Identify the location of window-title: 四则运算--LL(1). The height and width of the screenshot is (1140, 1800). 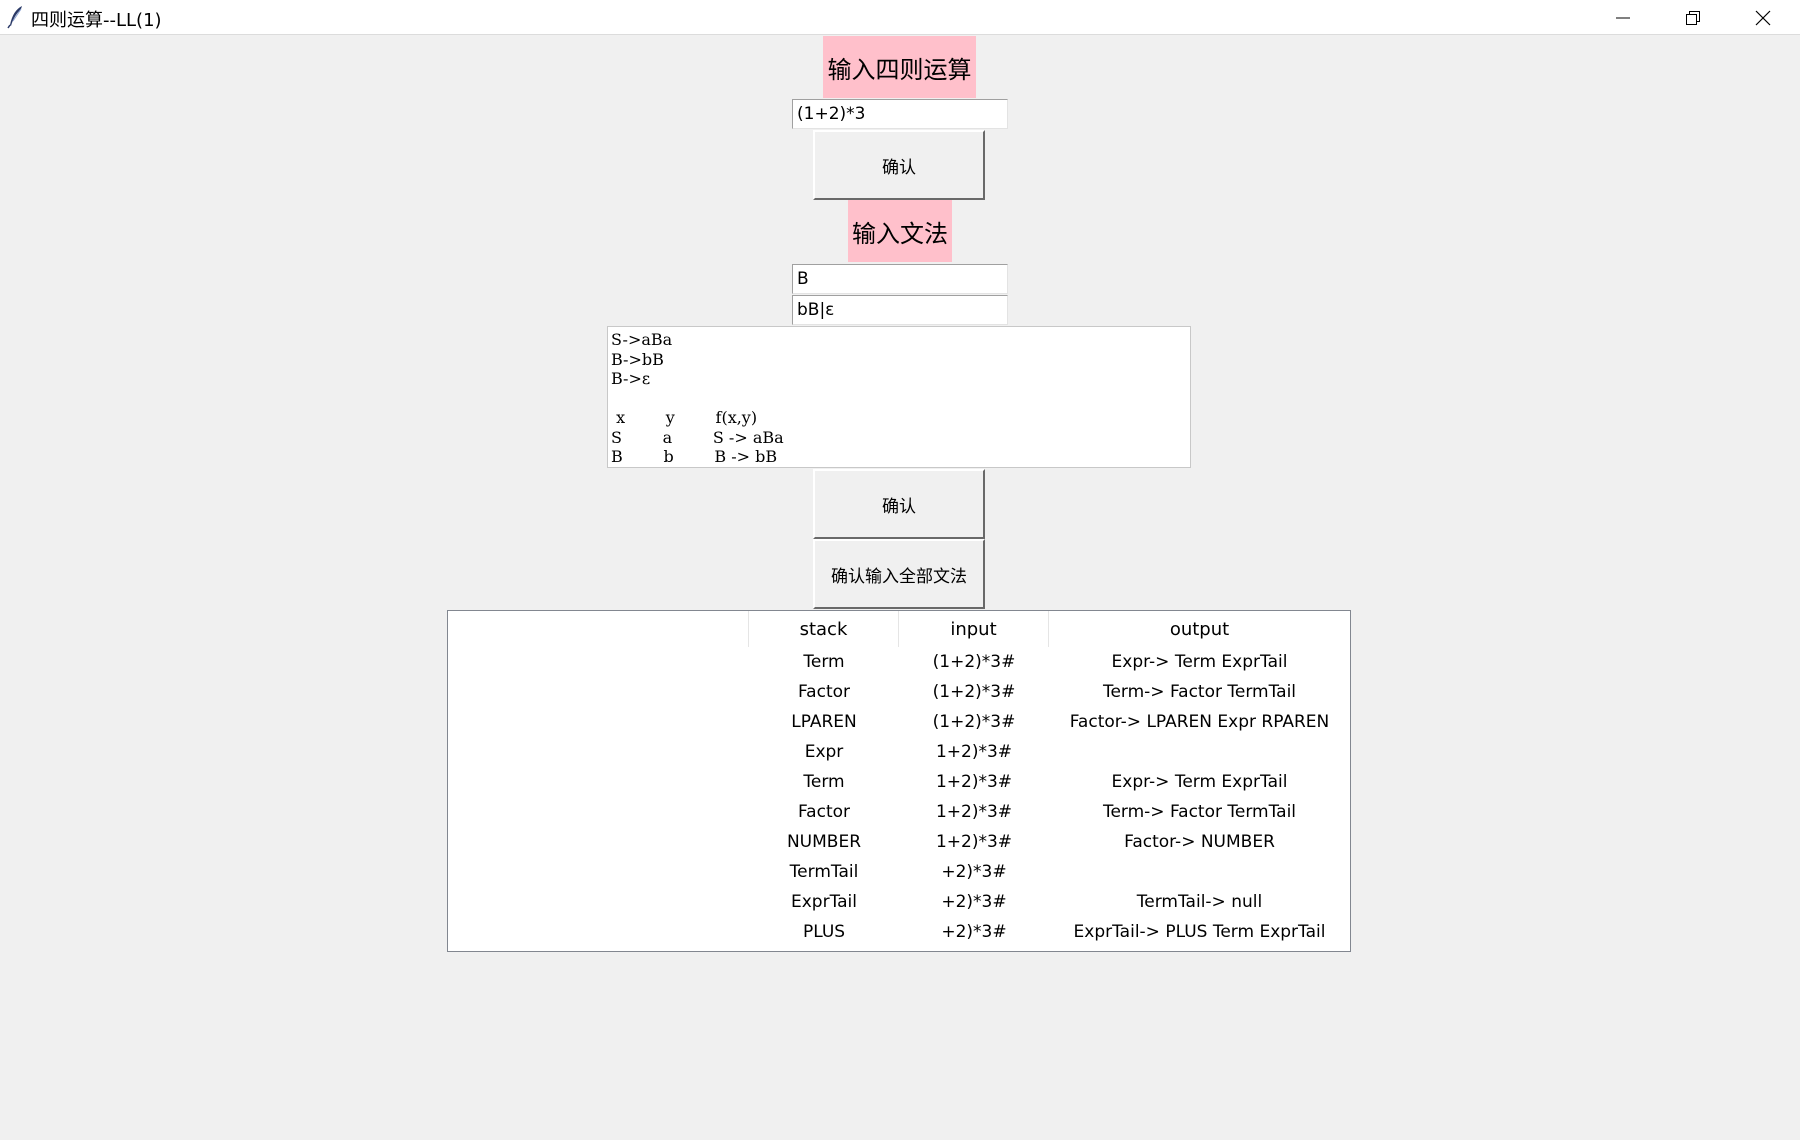
(96, 20).